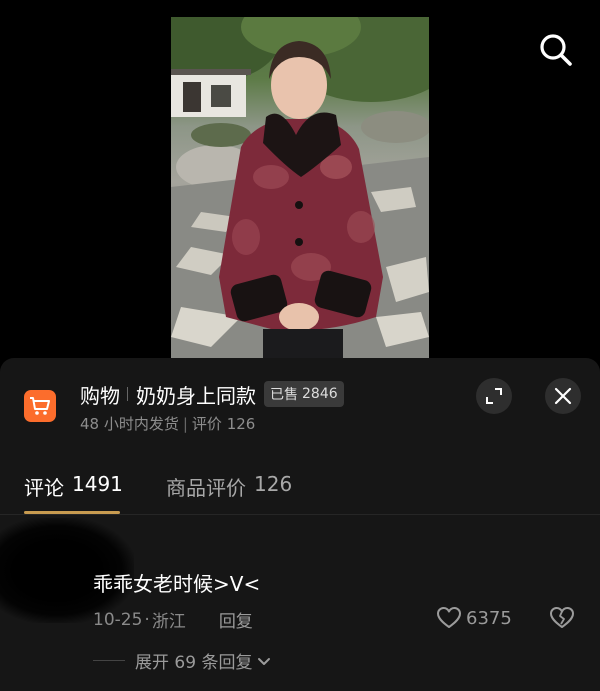 The width and height of the screenshot is (600, 691). What do you see at coordinates (109, 660) in the screenshot?
I see `expand-dash` at bounding box center [109, 660].